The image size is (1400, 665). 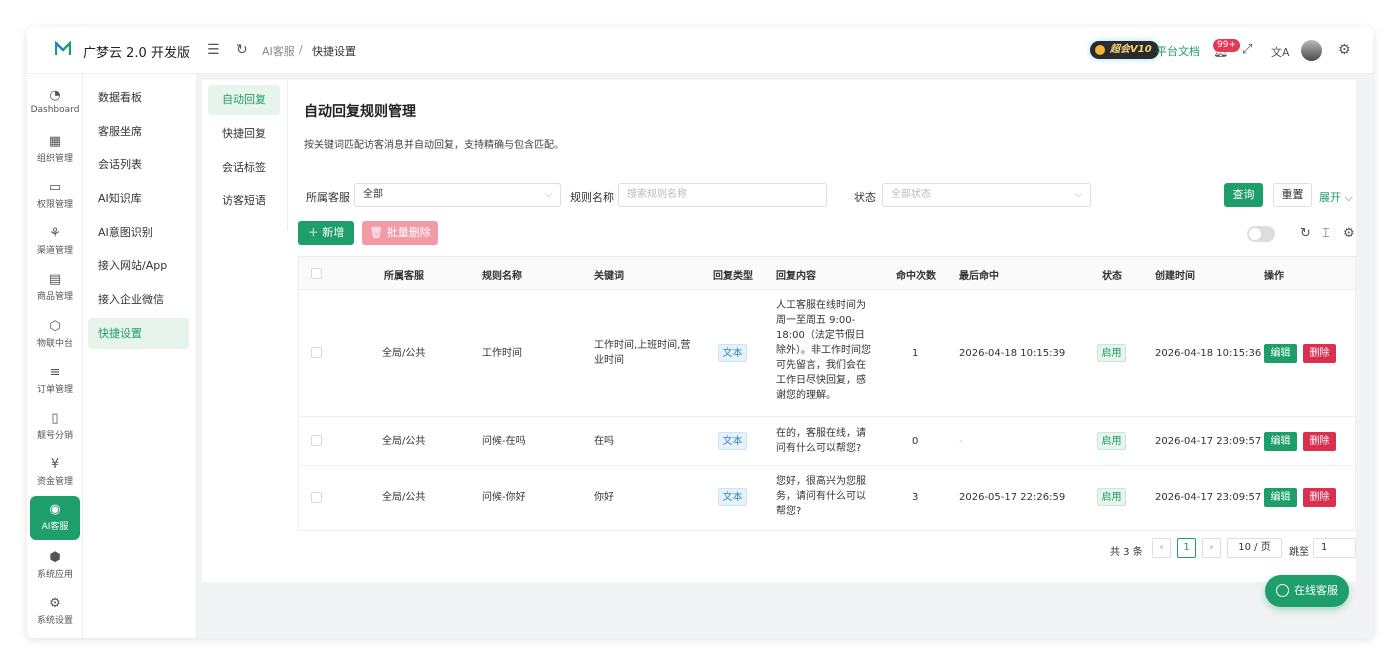 What do you see at coordinates (1208, 353) in the screenshot?
I see `cell-created: 2026-04-18 10:15:36` at bounding box center [1208, 353].